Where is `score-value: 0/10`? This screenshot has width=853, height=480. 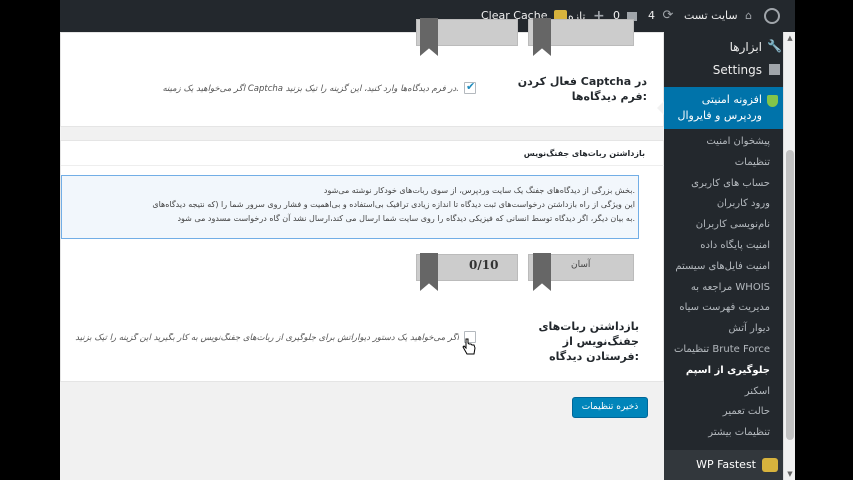
score-value: 0/10 is located at coordinates (484, 265).